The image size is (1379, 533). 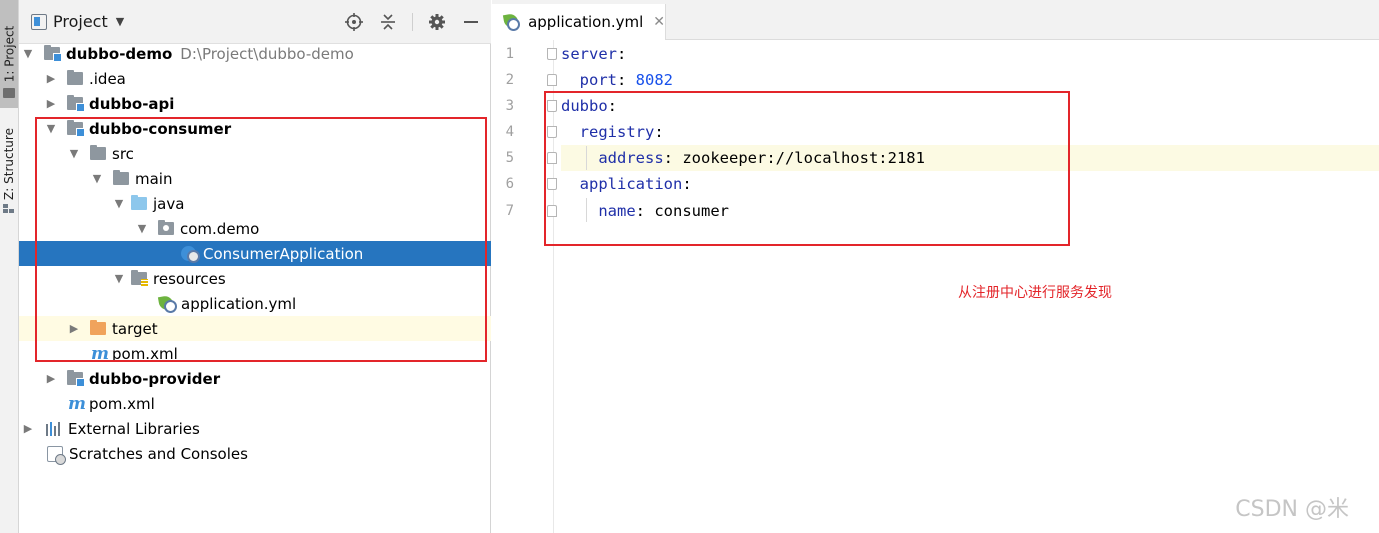 I want to click on structure-icon, so click(x=8, y=208).